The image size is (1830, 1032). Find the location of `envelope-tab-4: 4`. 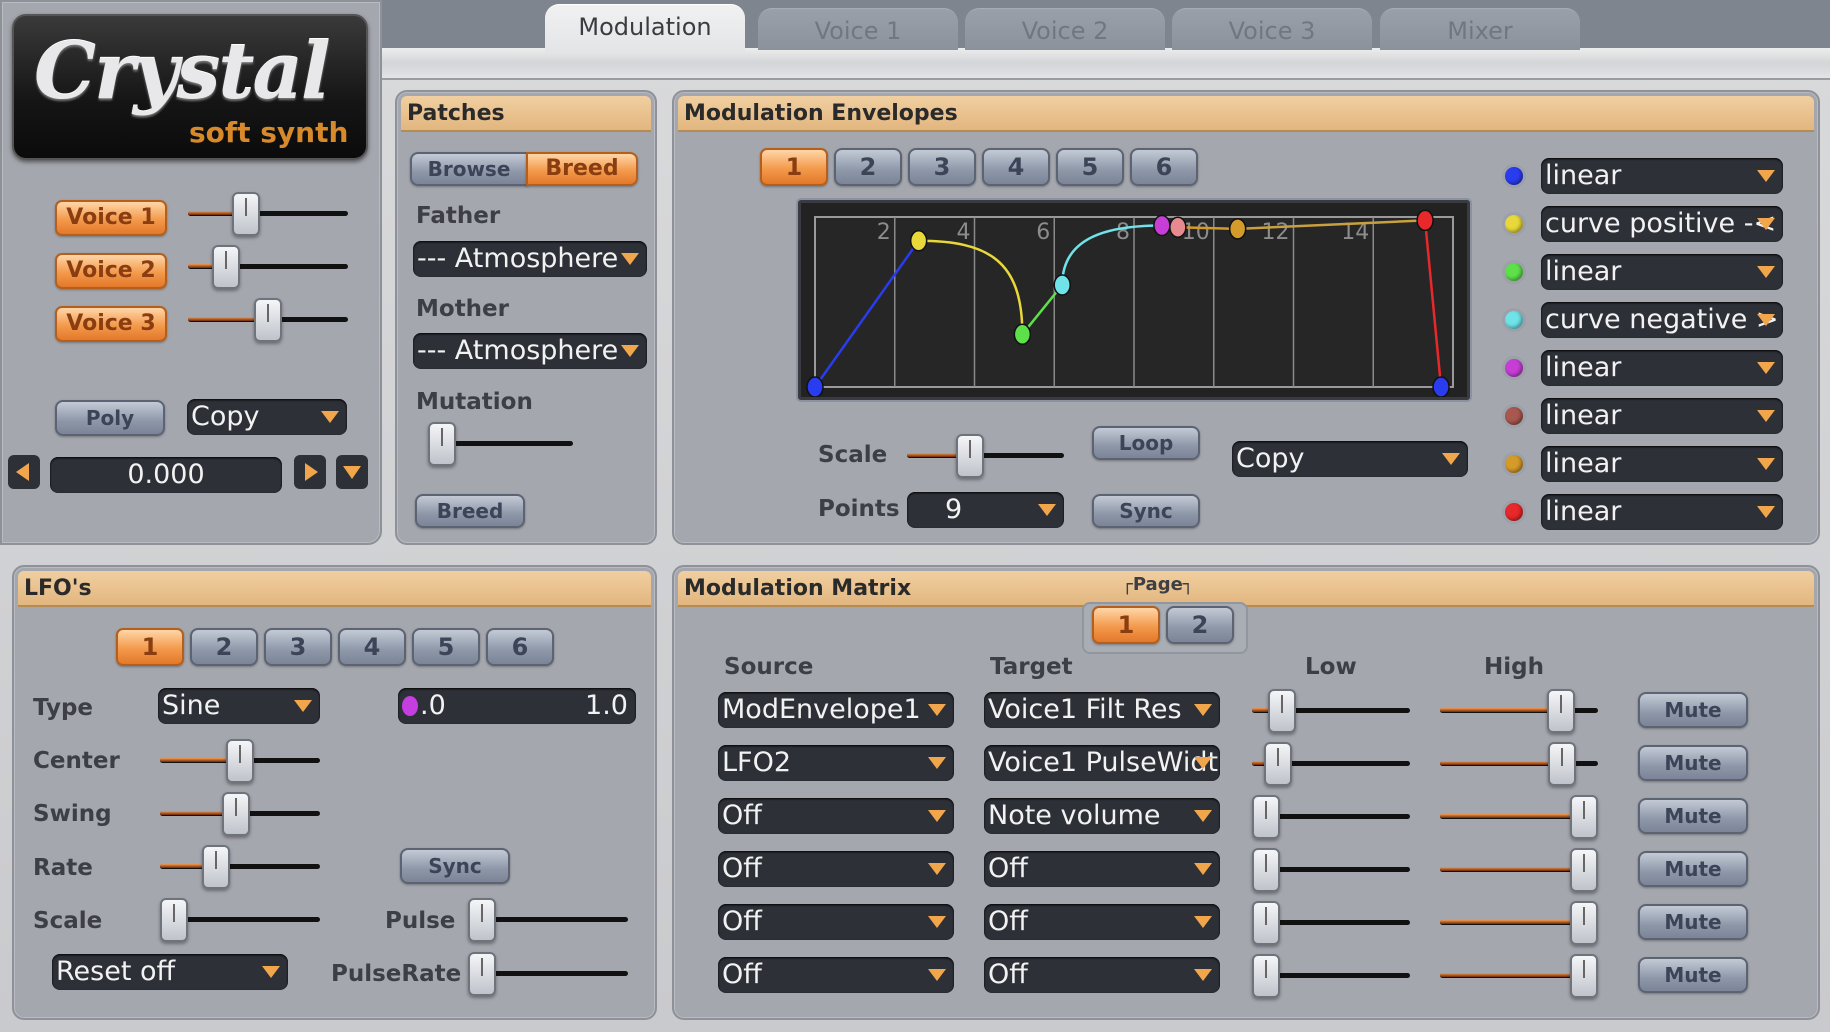

envelope-tab-4: 4 is located at coordinates (1016, 167).